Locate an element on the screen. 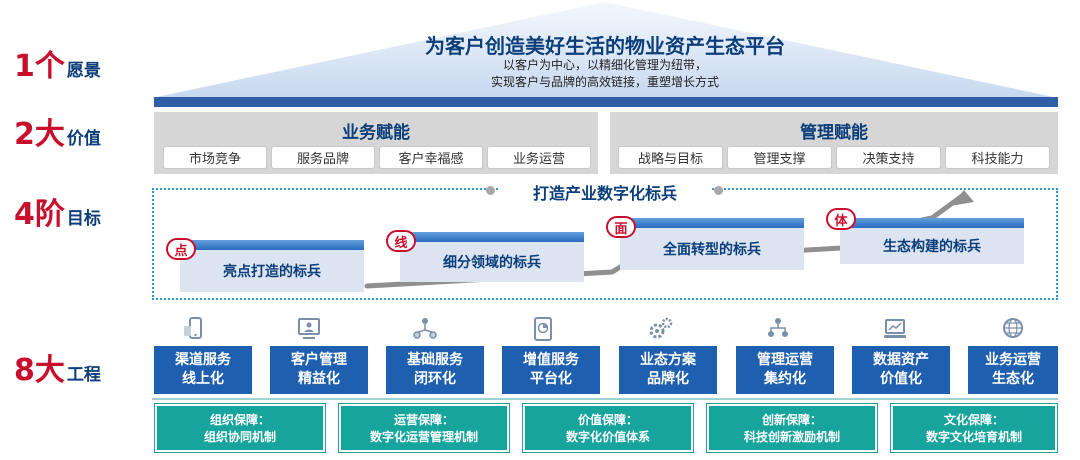  project-box: 业务运营 生态化 is located at coordinates (1013, 370).